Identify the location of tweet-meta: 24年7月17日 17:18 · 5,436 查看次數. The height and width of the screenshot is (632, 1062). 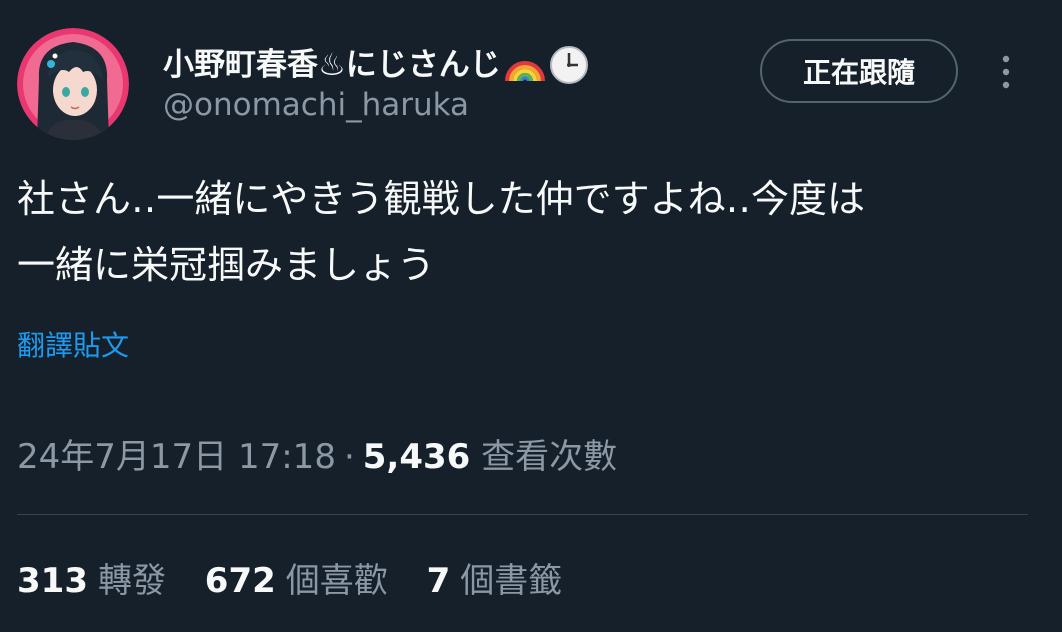
(317, 457).